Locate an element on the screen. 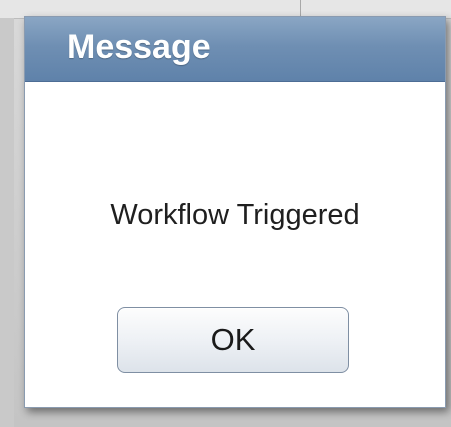 The height and width of the screenshot is (427, 451). ok-button-label: OK is located at coordinates (233, 339).